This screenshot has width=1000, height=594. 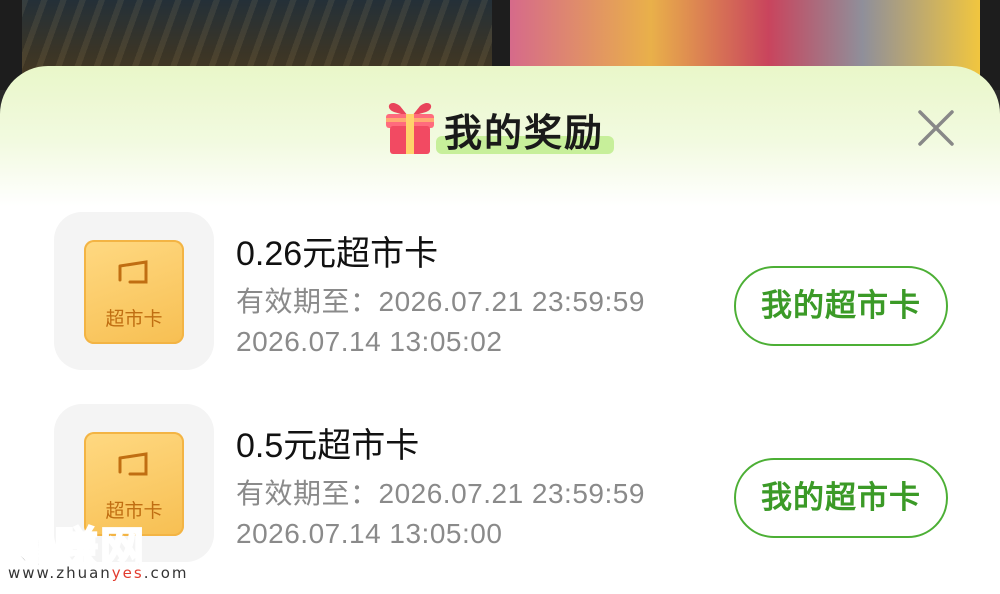 I want to click on sheet-header: 我的奖励, so click(x=510, y=128).